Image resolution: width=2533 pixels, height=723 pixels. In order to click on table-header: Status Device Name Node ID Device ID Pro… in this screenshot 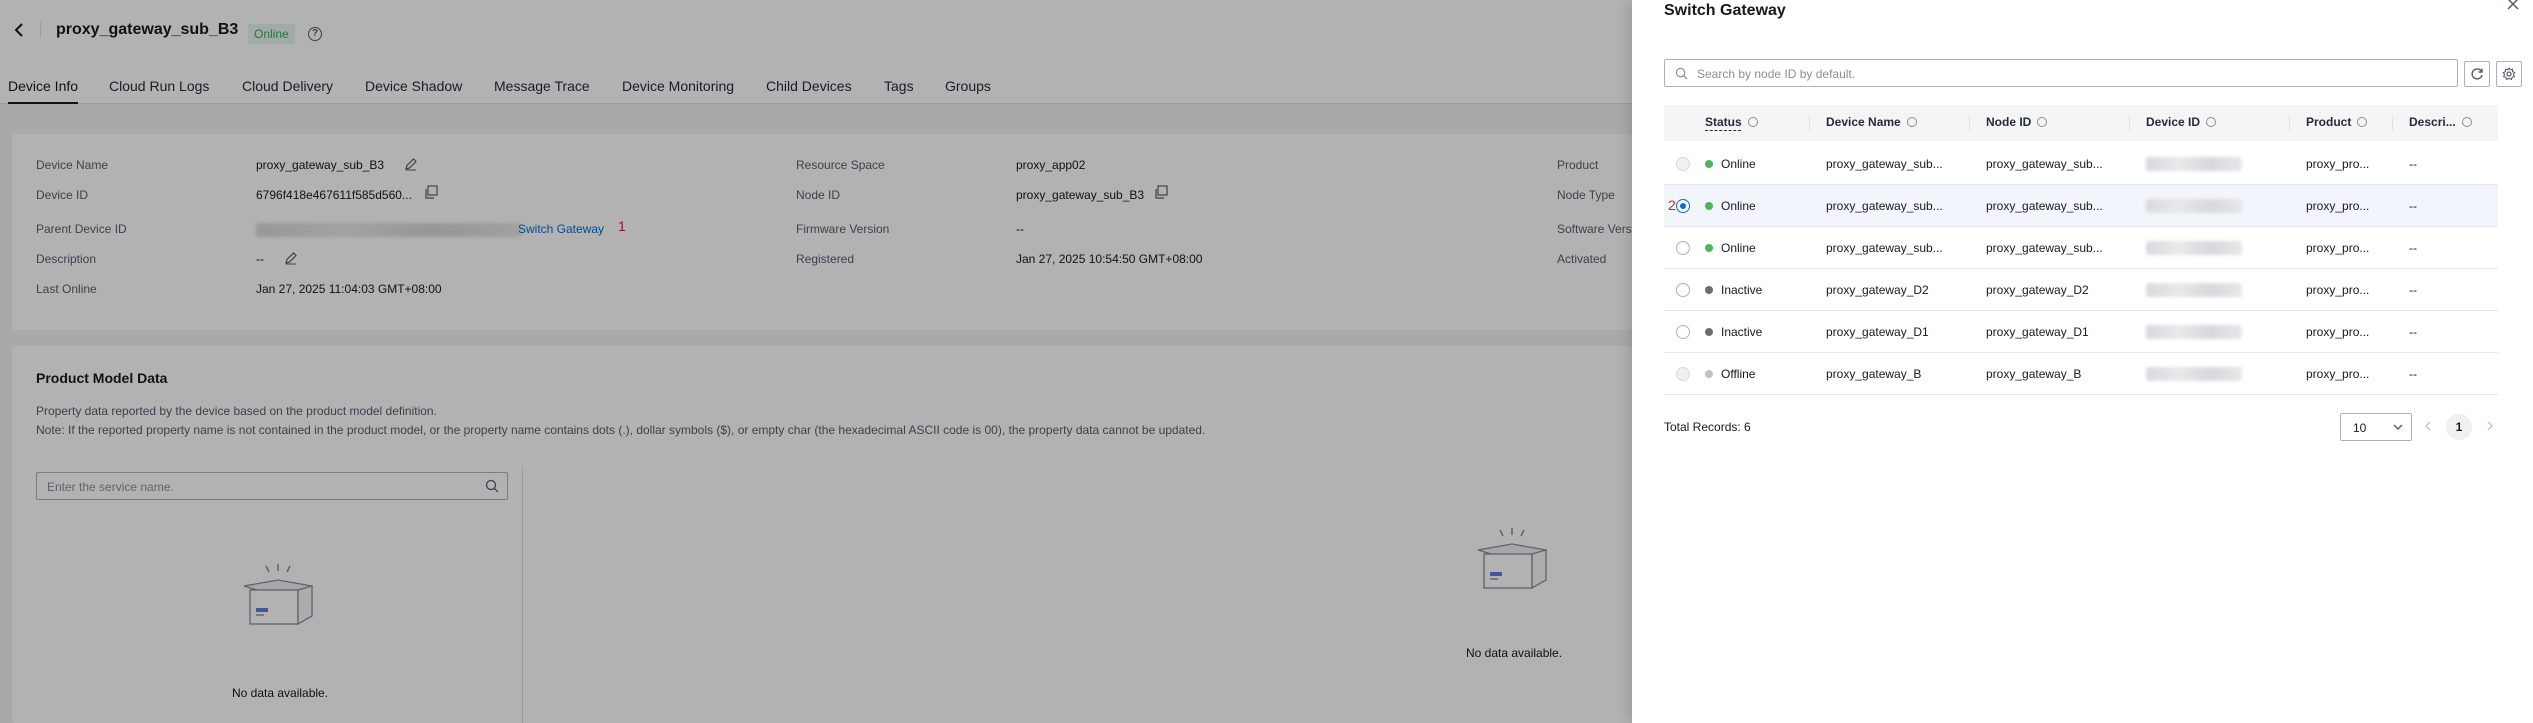, I will do `click(2081, 123)`.